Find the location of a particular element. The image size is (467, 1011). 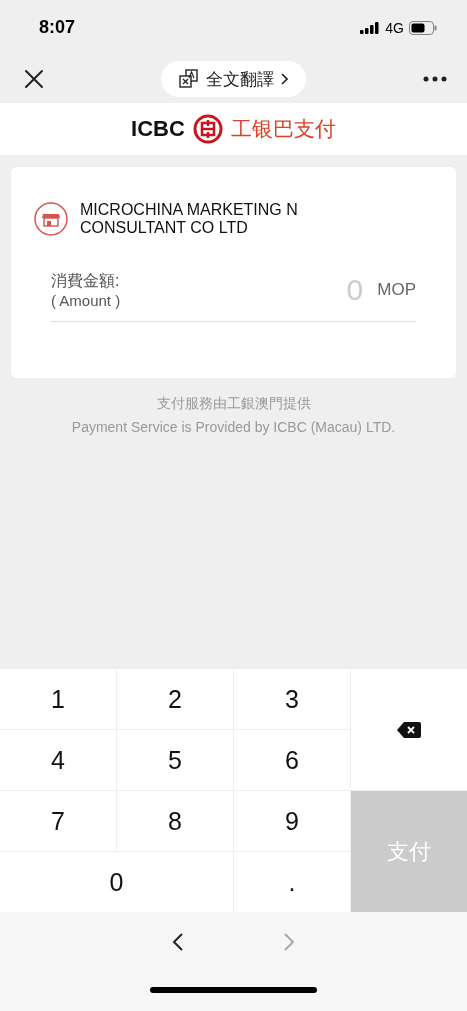

keypad-key: 5 is located at coordinates (175, 760).